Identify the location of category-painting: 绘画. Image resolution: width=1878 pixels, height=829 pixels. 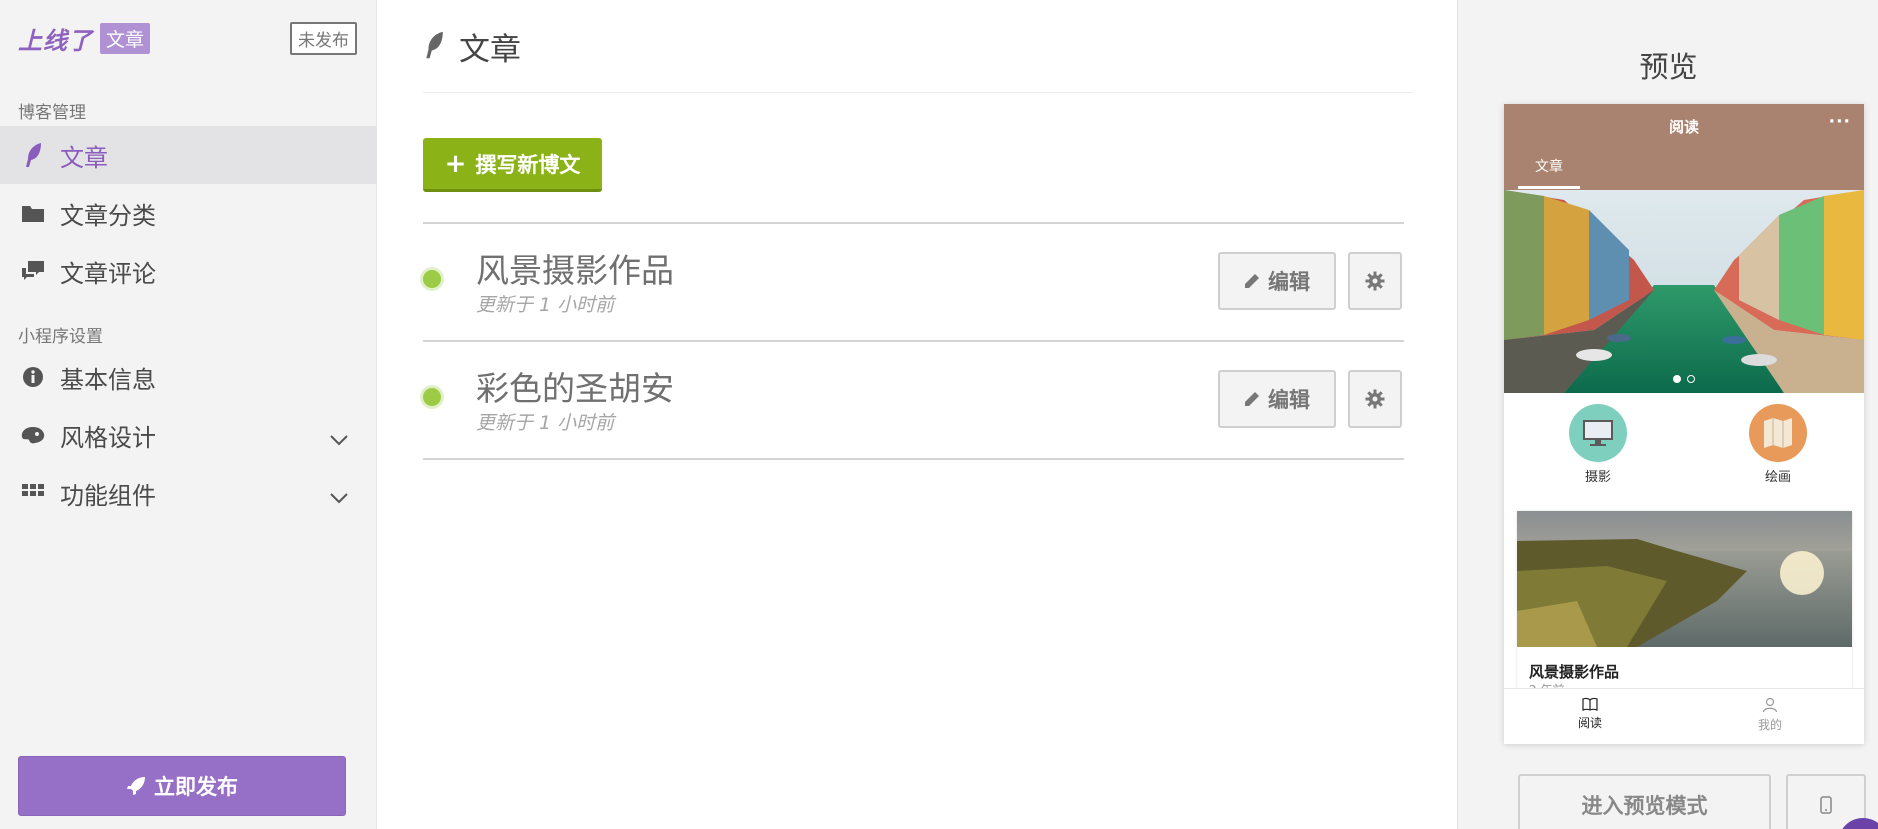
(1778, 444).